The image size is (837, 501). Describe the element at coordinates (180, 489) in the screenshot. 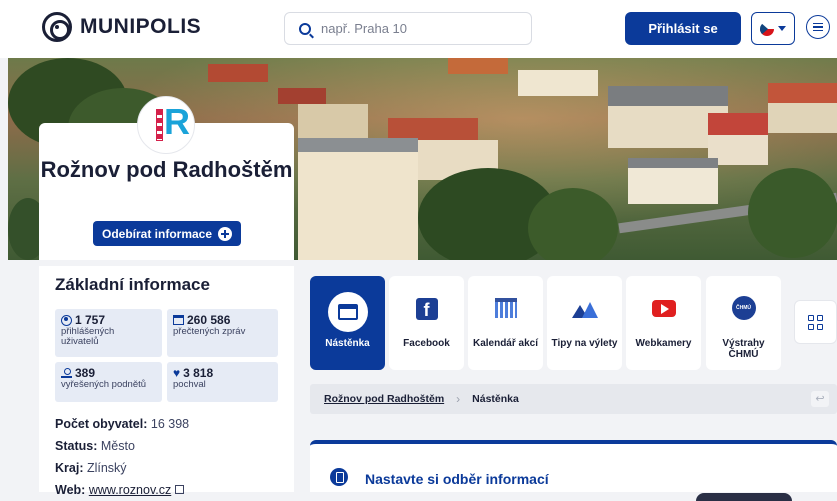

I see `external-link-icon` at that location.